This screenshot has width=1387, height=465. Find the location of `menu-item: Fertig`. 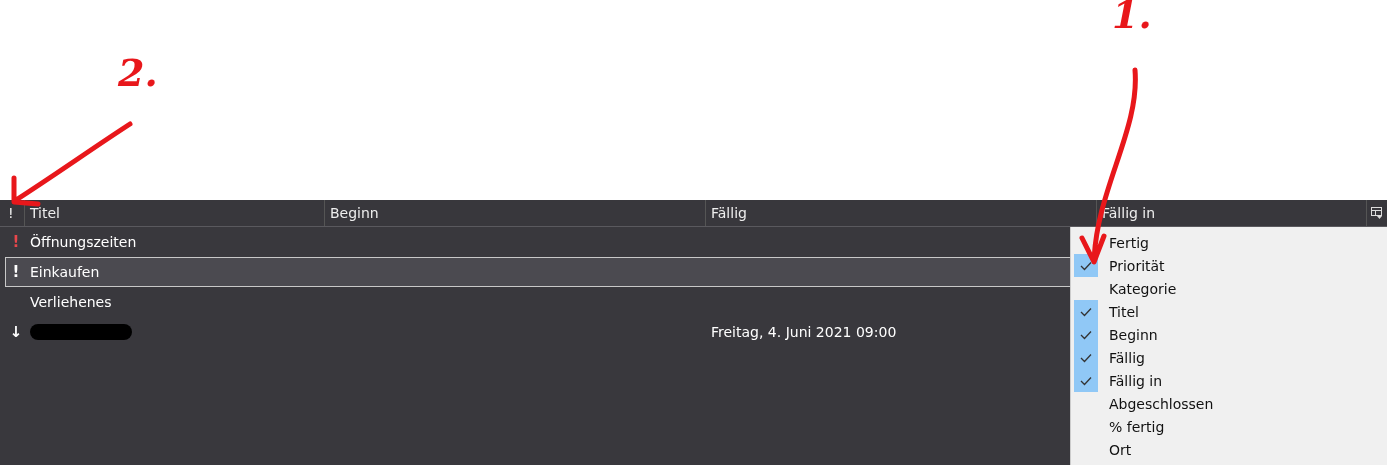

menu-item: Fertig is located at coordinates (1123, 242).